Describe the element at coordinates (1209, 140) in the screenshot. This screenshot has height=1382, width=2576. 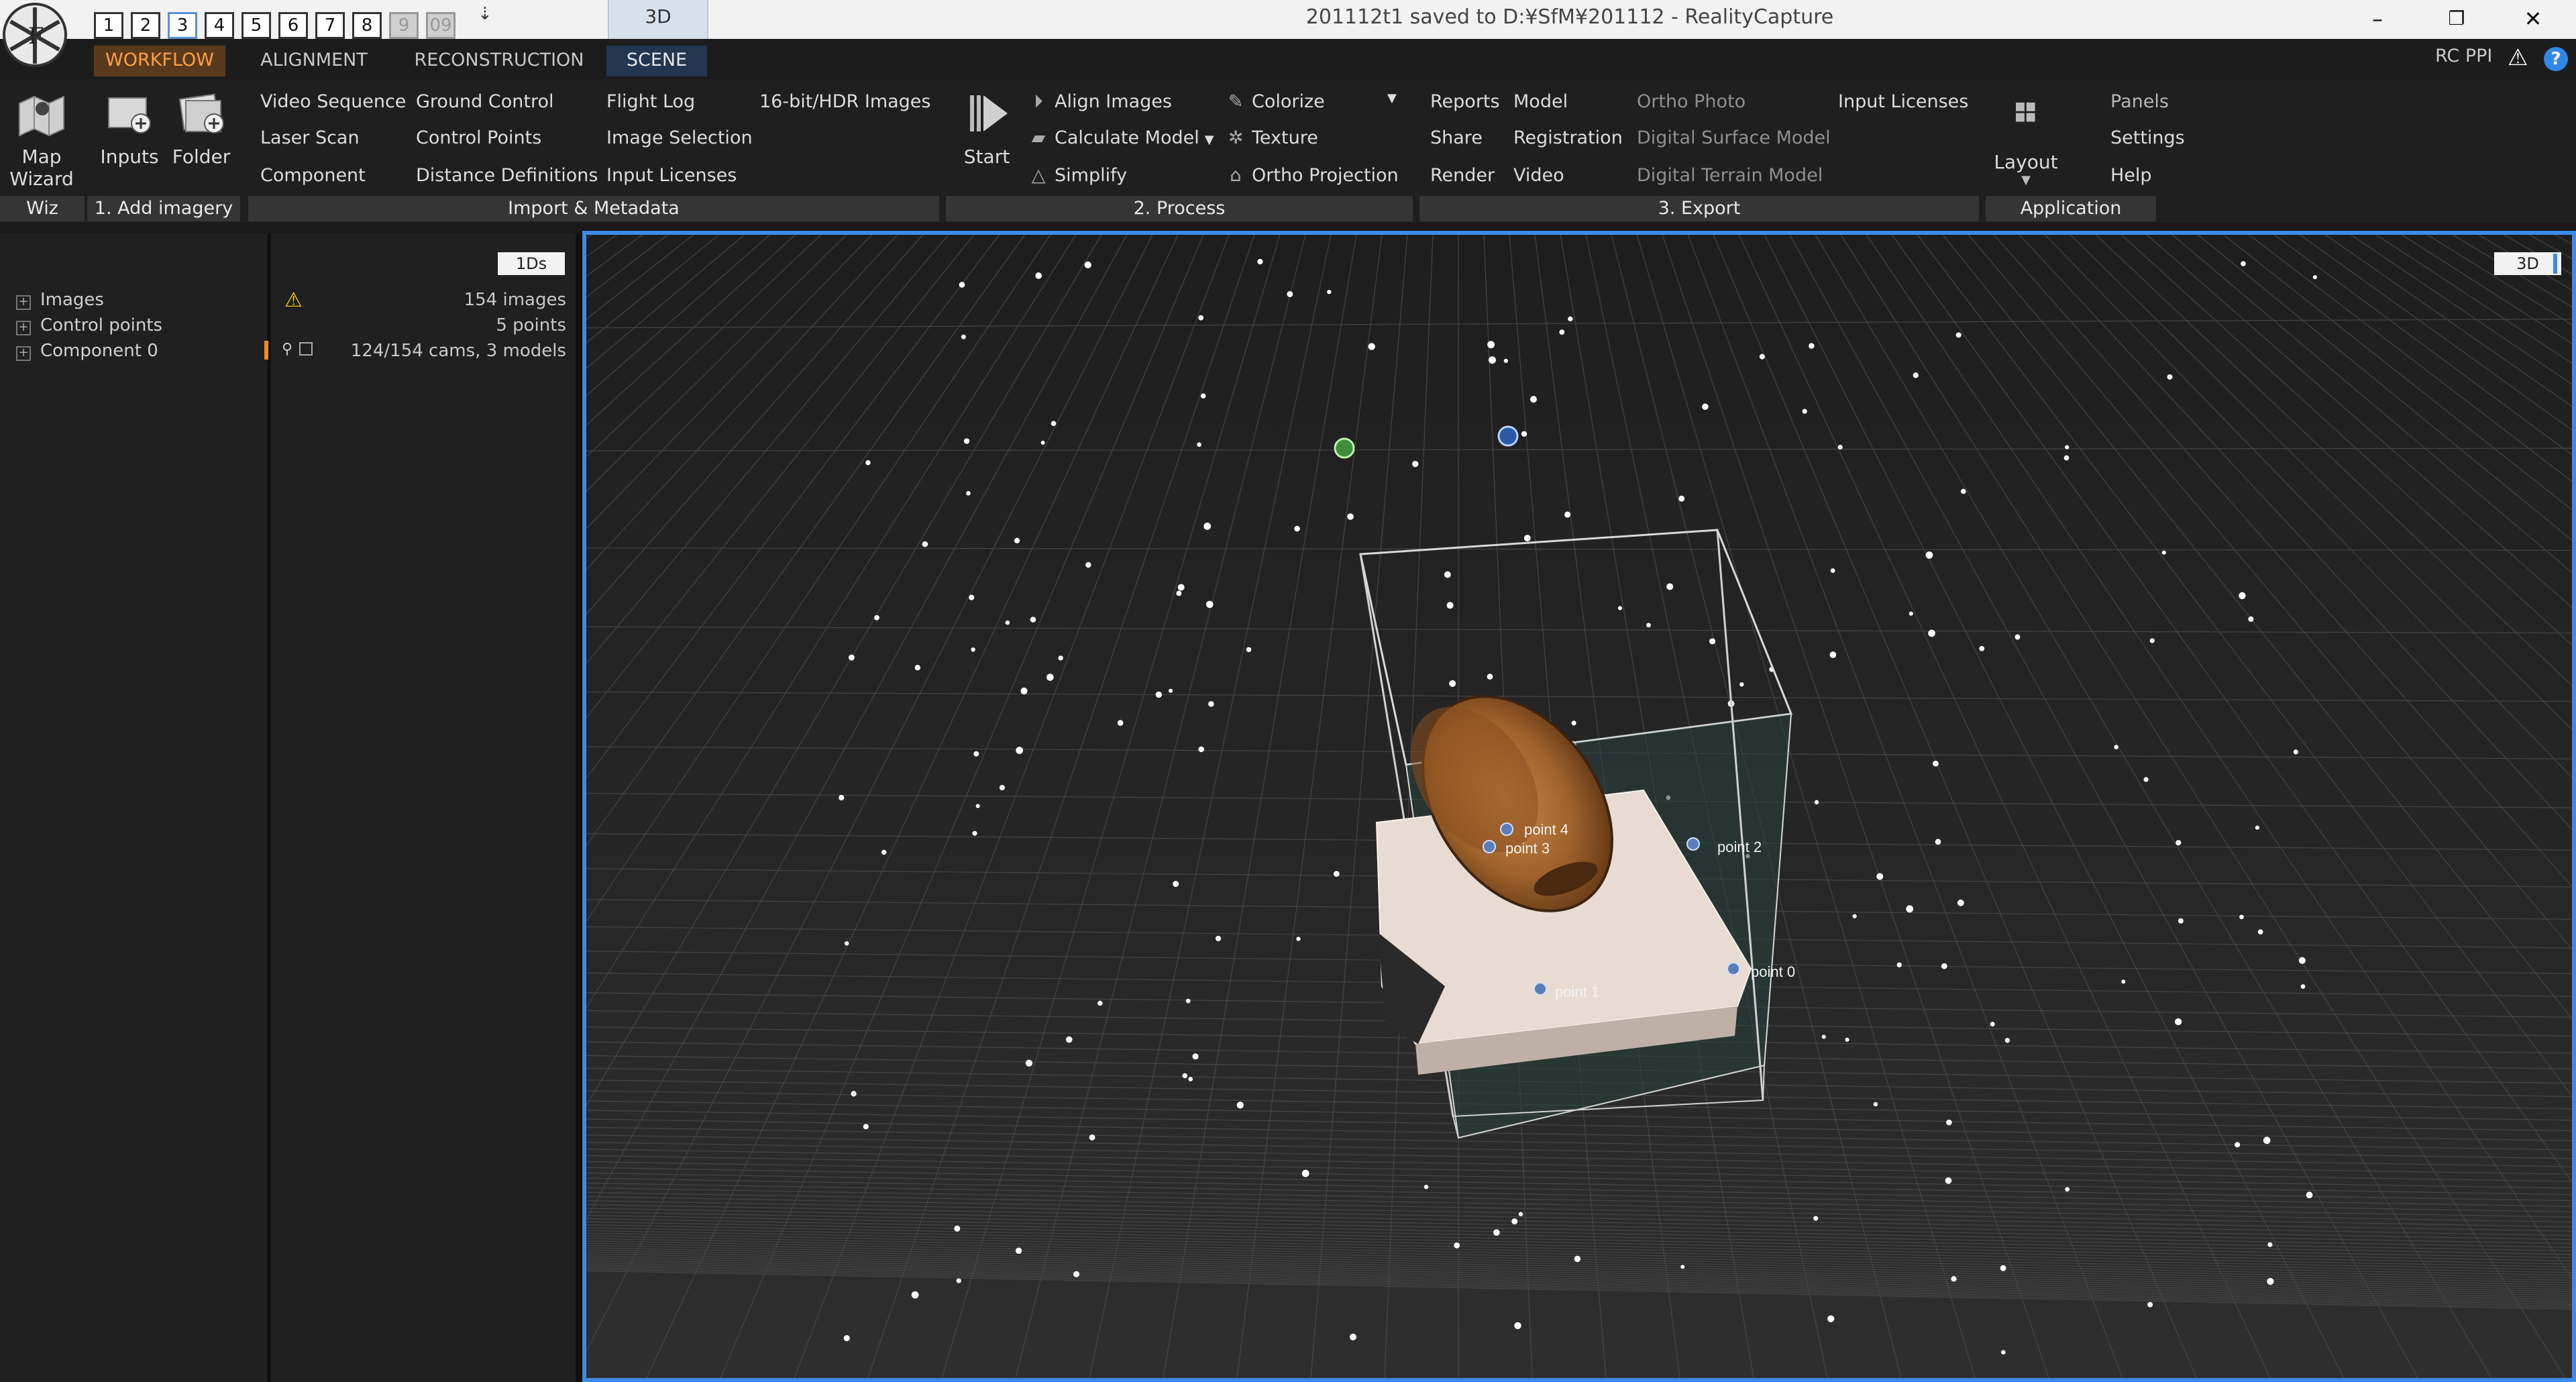
I see `calculate-model-dropdown-icon: ▼` at that location.